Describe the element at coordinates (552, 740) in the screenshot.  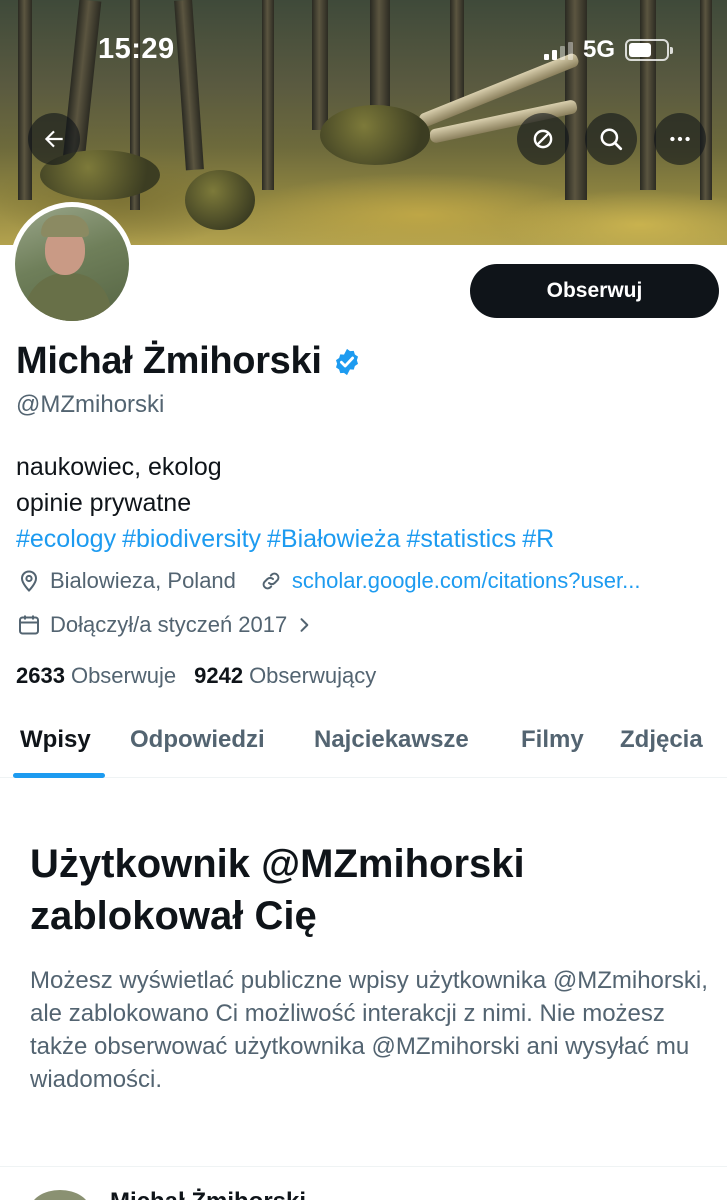
I see `tab-filmy: Filmy` at that location.